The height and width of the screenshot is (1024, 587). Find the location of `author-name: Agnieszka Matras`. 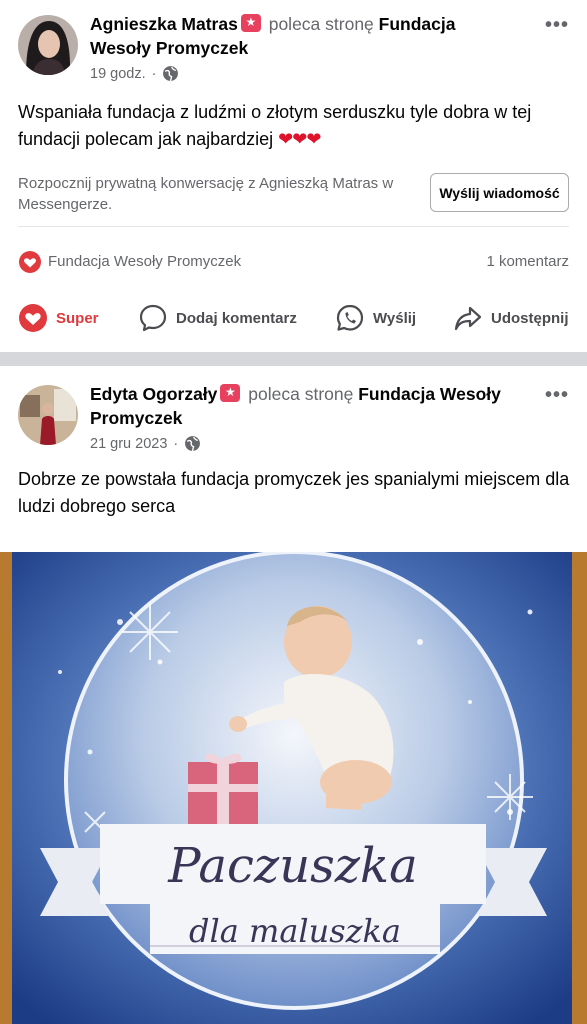

author-name: Agnieszka Matras is located at coordinates (164, 24).